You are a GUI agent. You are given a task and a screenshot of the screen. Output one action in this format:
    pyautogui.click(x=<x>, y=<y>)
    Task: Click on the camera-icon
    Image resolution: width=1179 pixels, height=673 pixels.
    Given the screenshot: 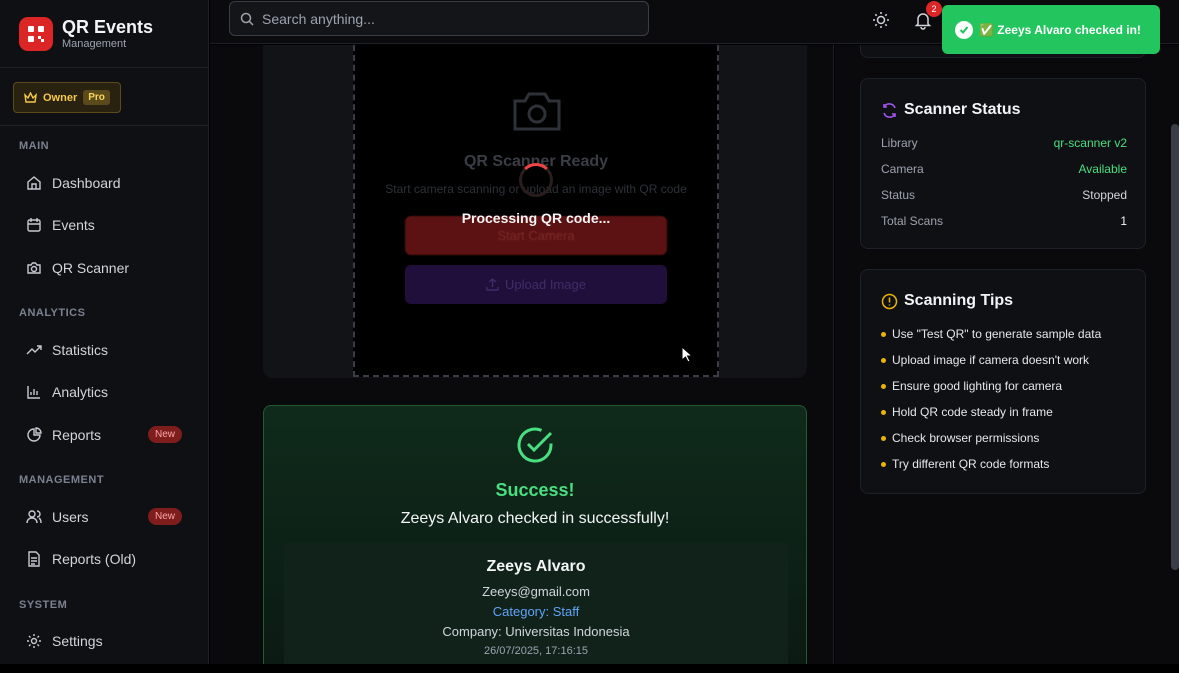 What is the action you would take?
    pyautogui.click(x=34, y=268)
    